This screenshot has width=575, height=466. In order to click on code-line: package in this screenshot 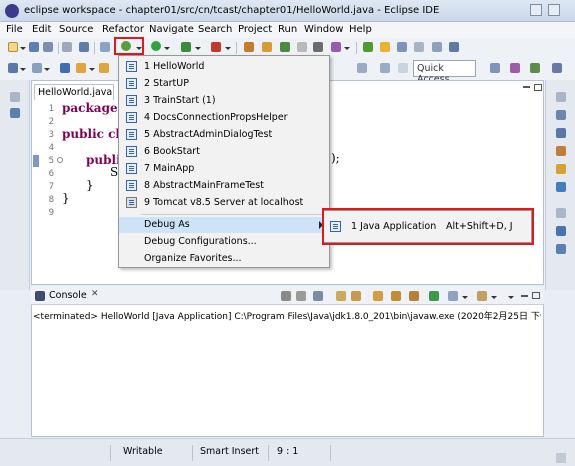, I will do `click(90, 108)`.